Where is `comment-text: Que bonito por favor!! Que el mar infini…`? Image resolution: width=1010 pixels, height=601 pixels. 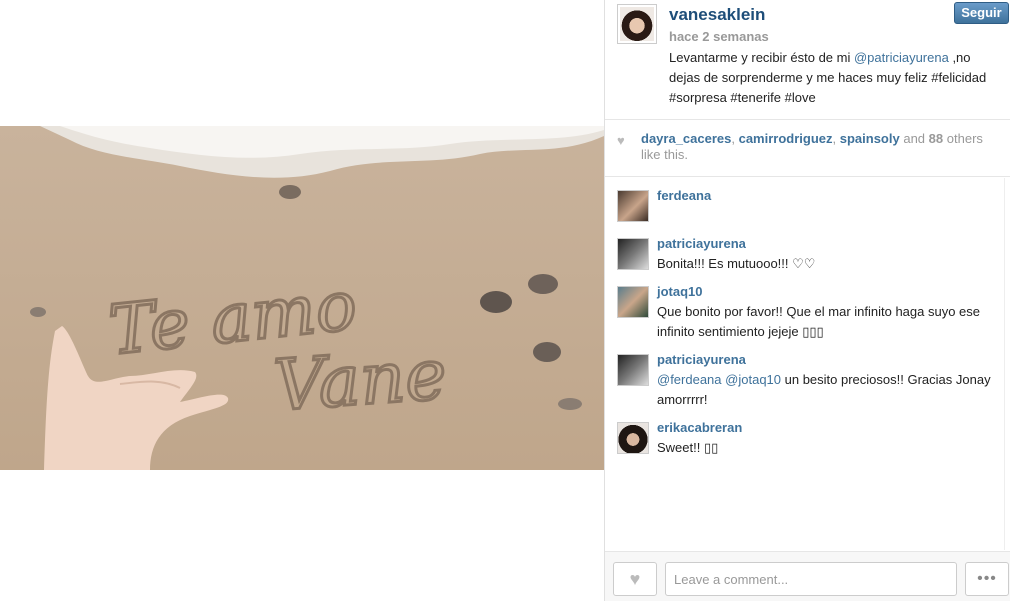
comment-text: Que bonito por favor!! Que el mar infini… is located at coordinates (819, 321).